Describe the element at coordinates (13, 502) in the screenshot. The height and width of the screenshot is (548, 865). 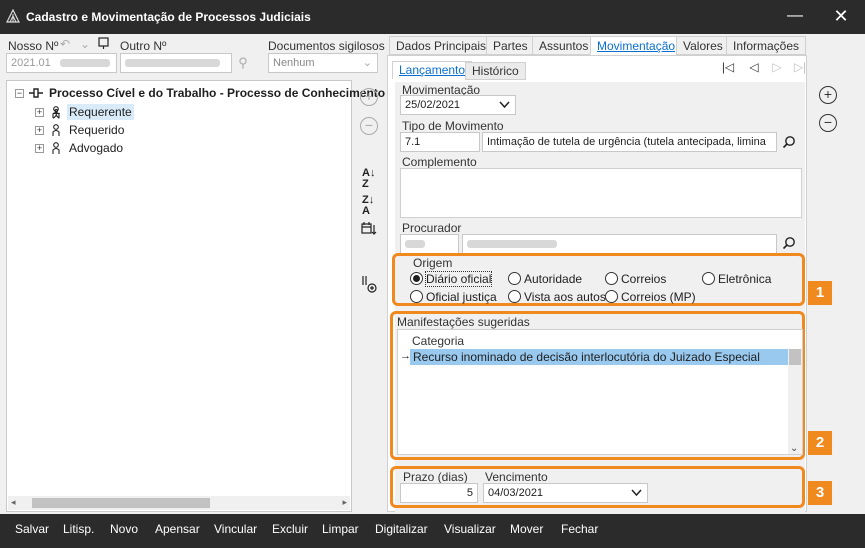
I see `scroll-left-icon: ◂` at that location.